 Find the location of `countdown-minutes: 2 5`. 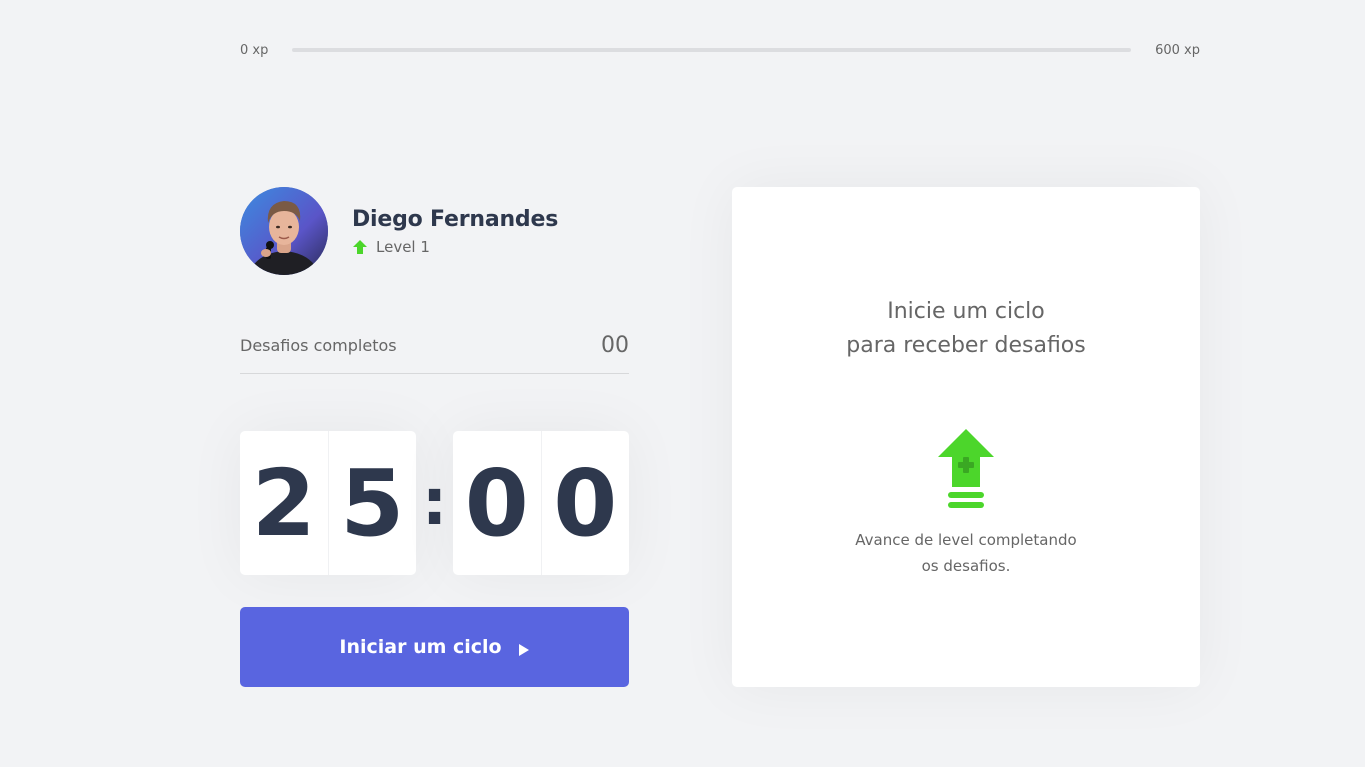

countdown-minutes: 2 5 is located at coordinates (328, 503).